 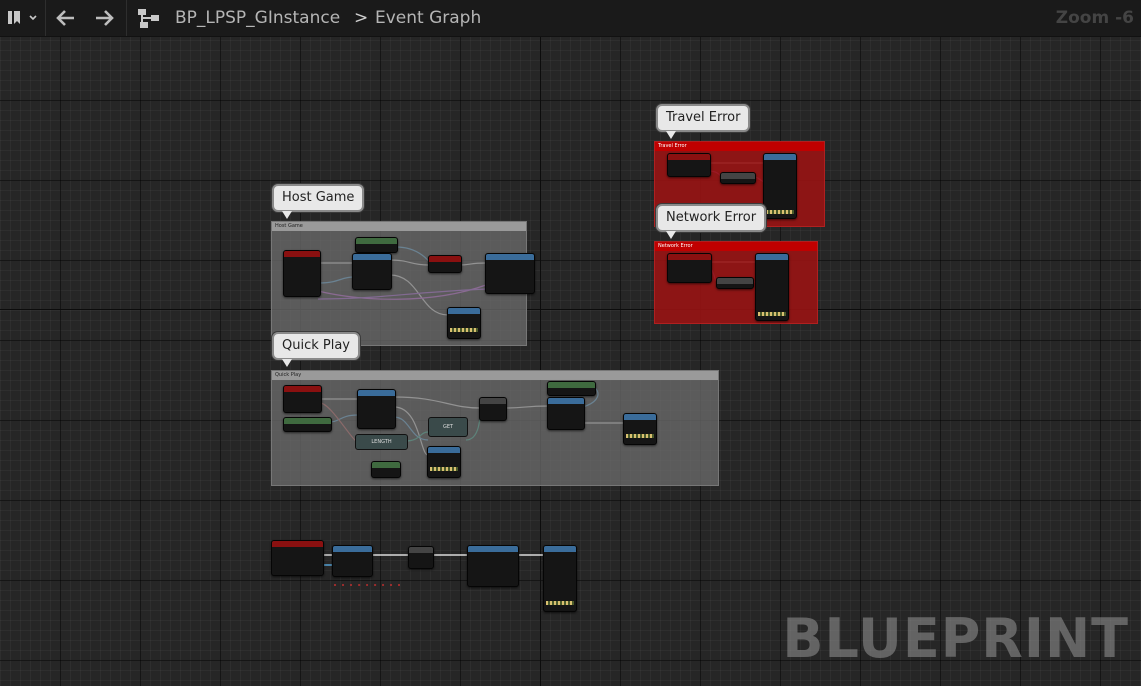 I want to click on delay-node, so click(x=445, y=264).